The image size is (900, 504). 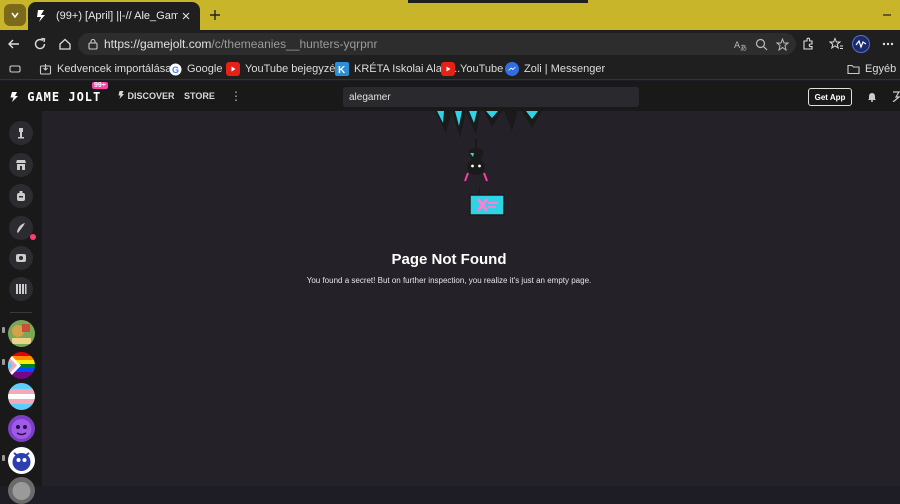 I want to click on notification-count-badge: 99+, so click(x=100, y=85).